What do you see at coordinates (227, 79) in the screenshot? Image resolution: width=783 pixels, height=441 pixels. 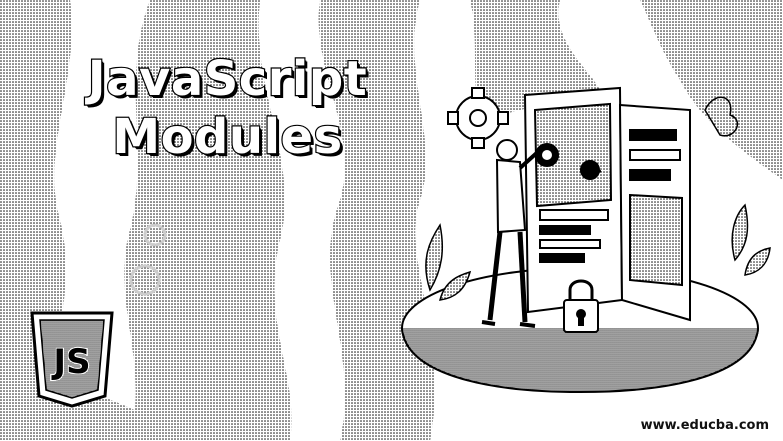 I see `title-line-1: JavaScript` at bounding box center [227, 79].